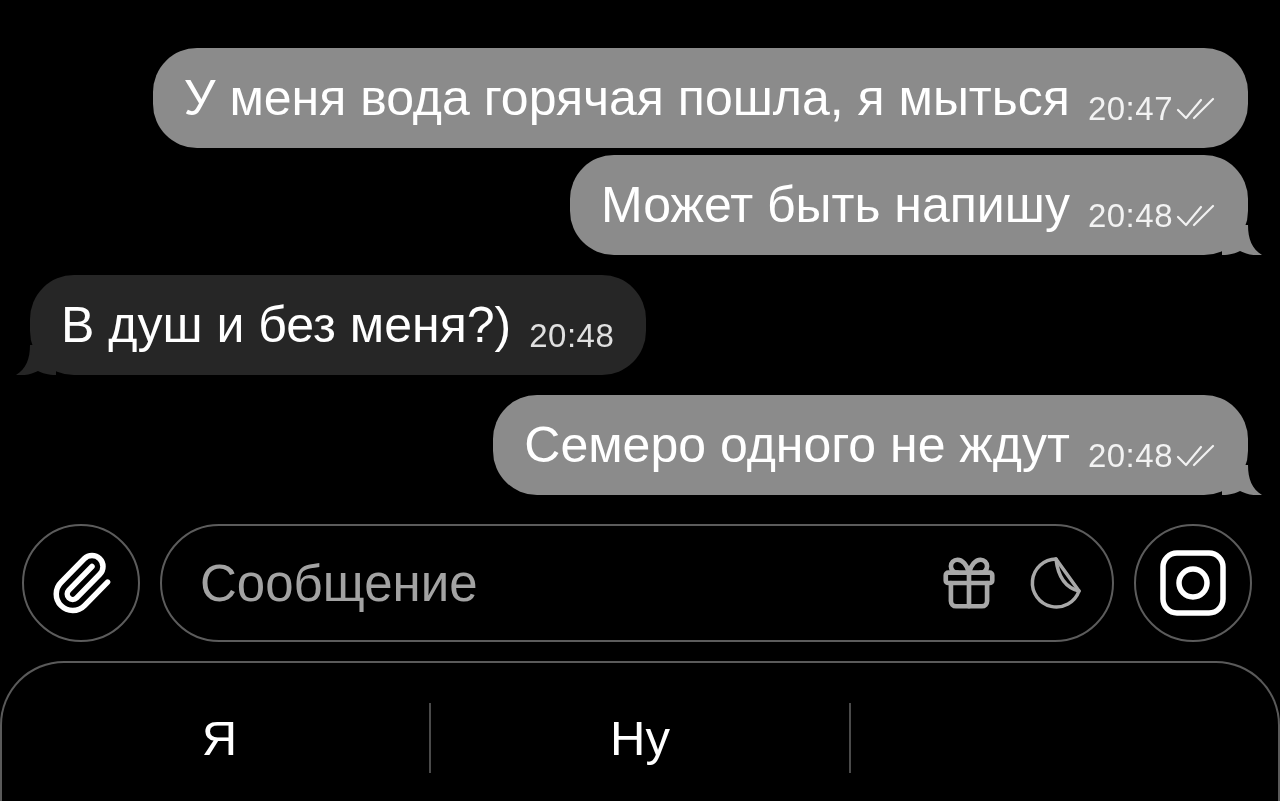 This screenshot has height=801, width=1280. What do you see at coordinates (556, 583) in the screenshot?
I see `message-input: Сообщение` at bounding box center [556, 583].